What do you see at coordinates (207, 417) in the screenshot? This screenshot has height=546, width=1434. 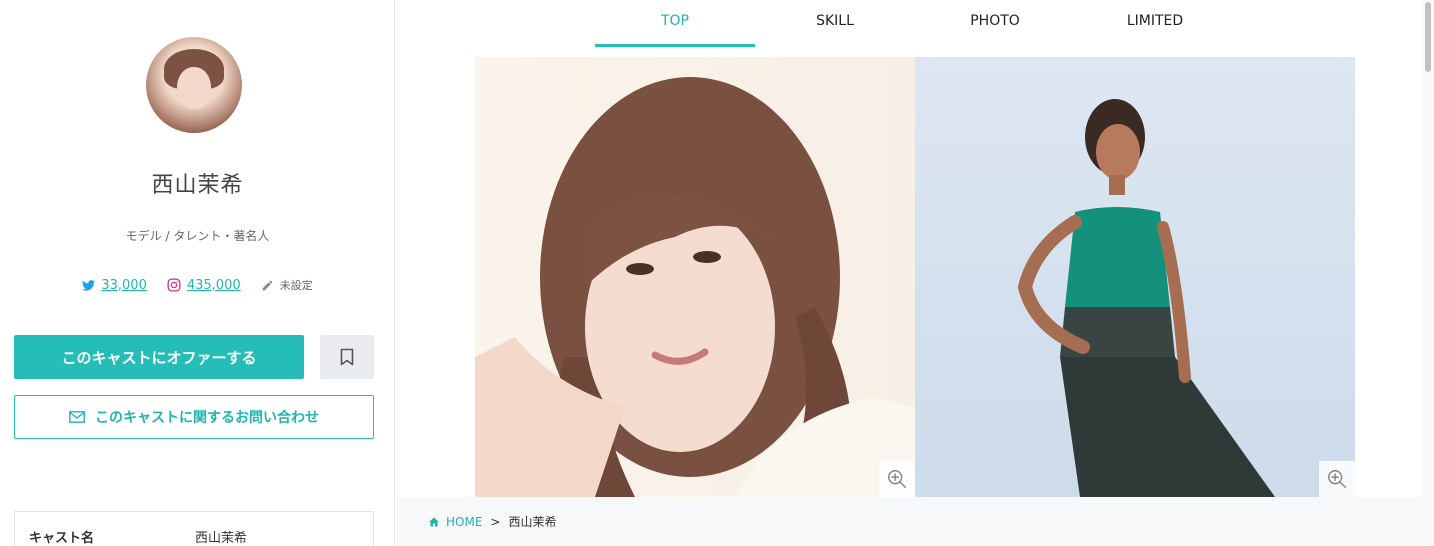 I see `inquiry-label: このキャストに関するお問い合わせ` at bounding box center [207, 417].